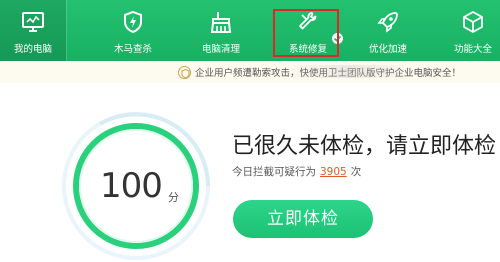  I want to click on checkup-headline: 已很久未体检，请立即体检, so click(364, 146).